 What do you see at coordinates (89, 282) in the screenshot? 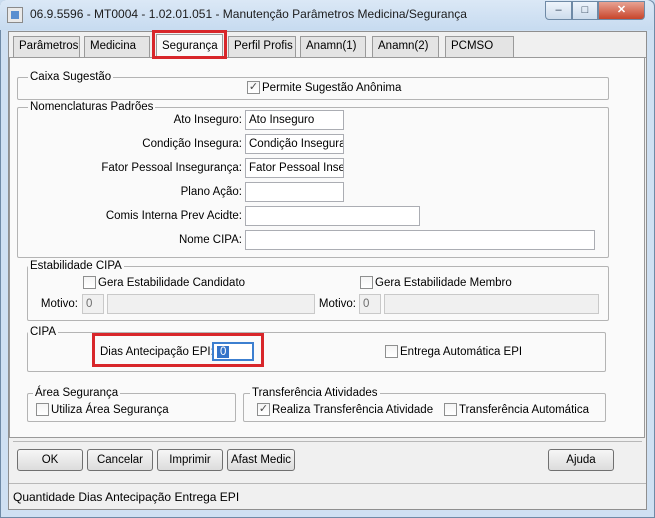
I see `gera-estabilidade-candidato-checkbox` at bounding box center [89, 282].